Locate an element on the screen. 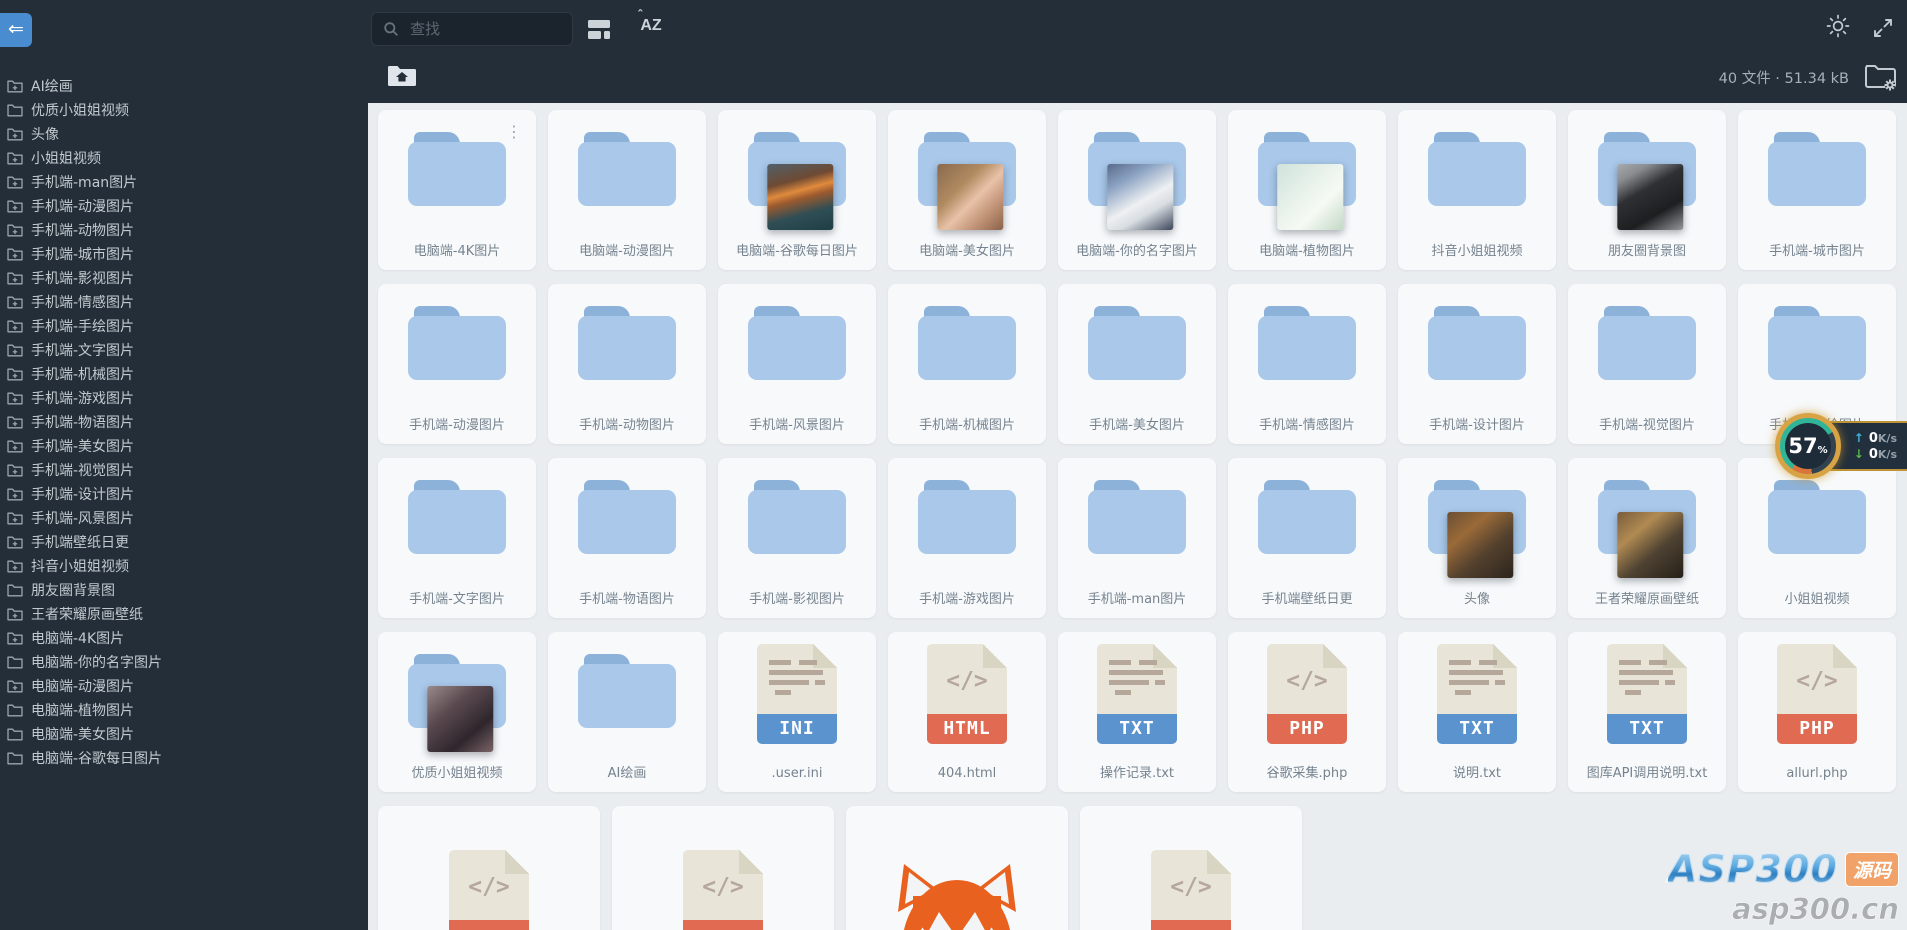 This screenshot has width=1907, height=930. sidebar-item: 电脑端-植物图片 is located at coordinates (183, 710).